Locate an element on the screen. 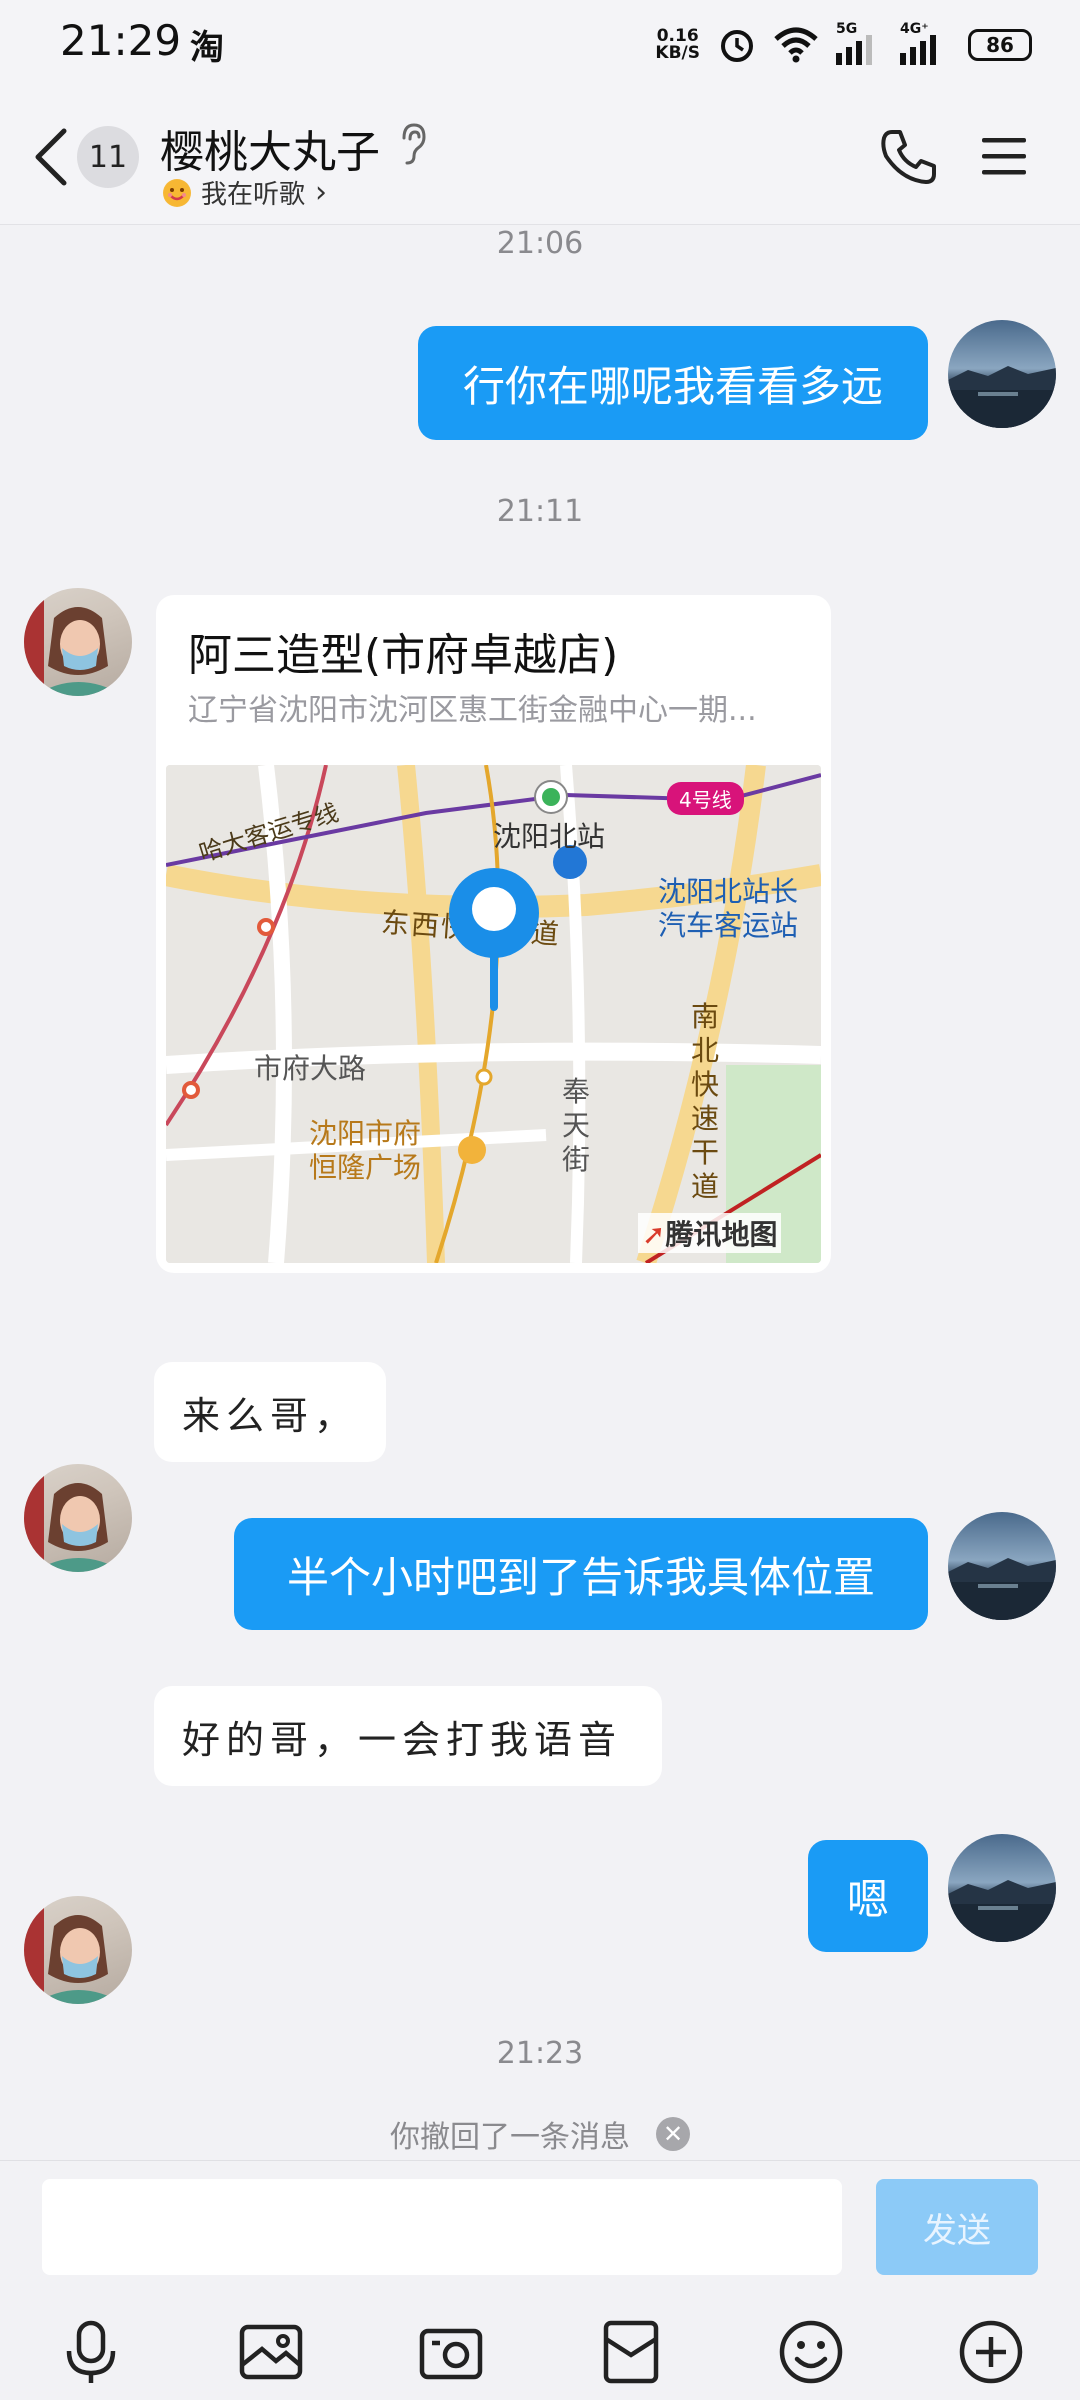 The image size is (1080, 2400). recall-notice: 你撤回了一条消息 ✕ is located at coordinates (540, 2134).